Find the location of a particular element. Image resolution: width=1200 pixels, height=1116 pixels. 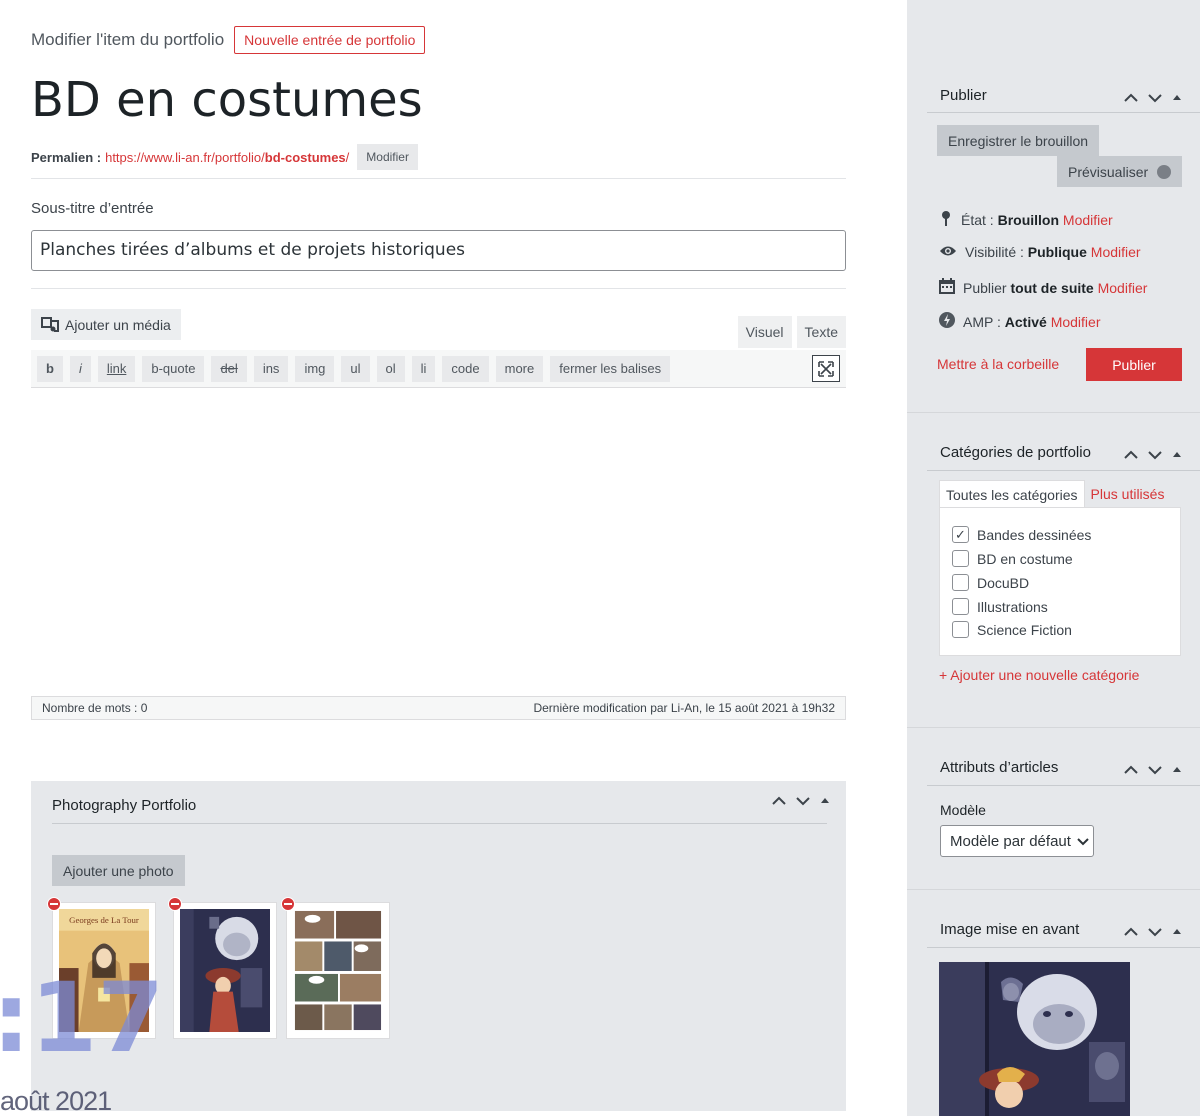

qt-link-button: link is located at coordinates (116, 368).